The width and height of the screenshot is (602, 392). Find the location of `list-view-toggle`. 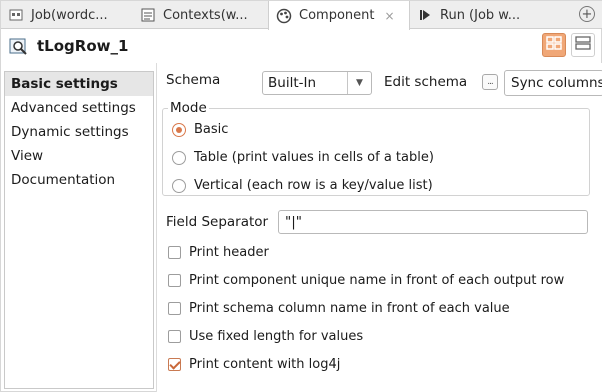

list-view-toggle is located at coordinates (583, 45).